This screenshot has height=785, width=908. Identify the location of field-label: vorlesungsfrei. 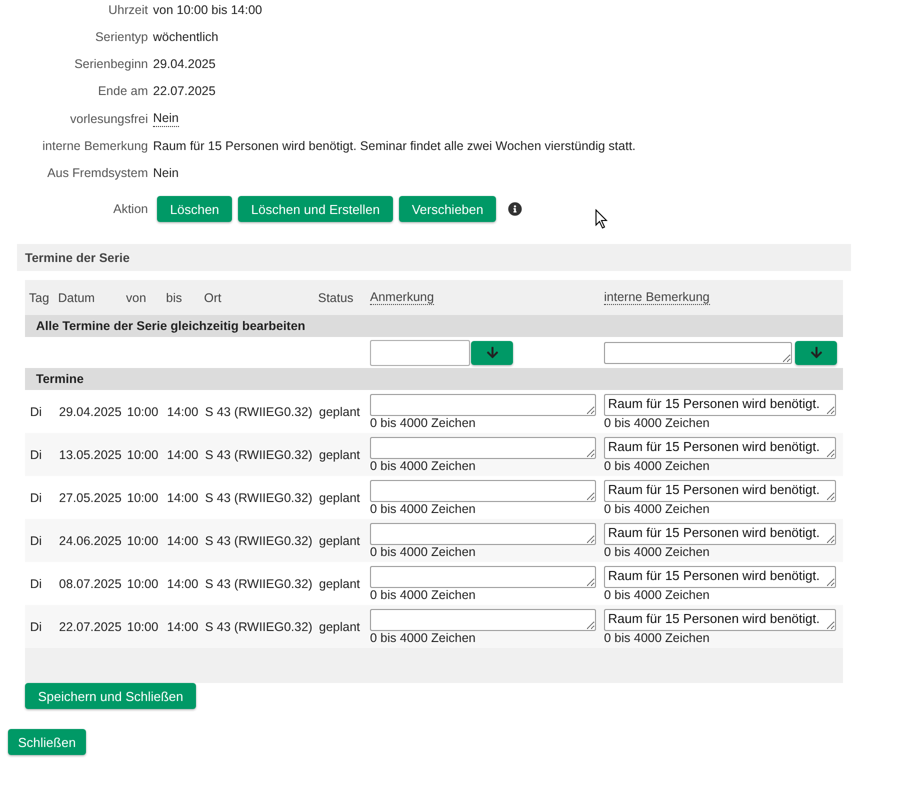
(108, 119).